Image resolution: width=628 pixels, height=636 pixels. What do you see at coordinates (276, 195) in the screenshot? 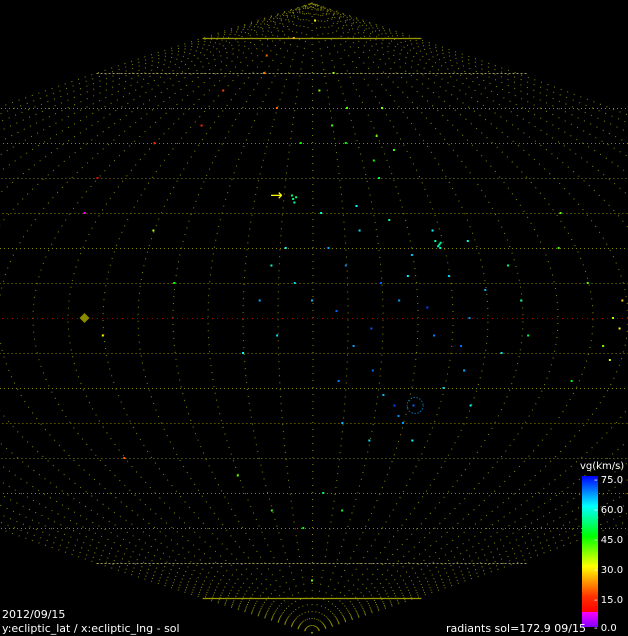
I see `arrow-marker: →` at bounding box center [276, 195].